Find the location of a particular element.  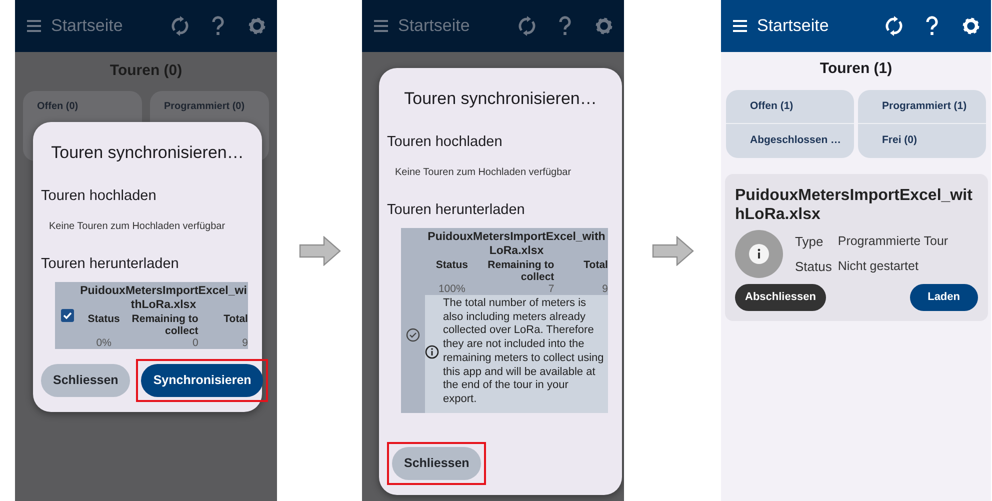

table-cell-text: 0% is located at coordinates (103, 342).